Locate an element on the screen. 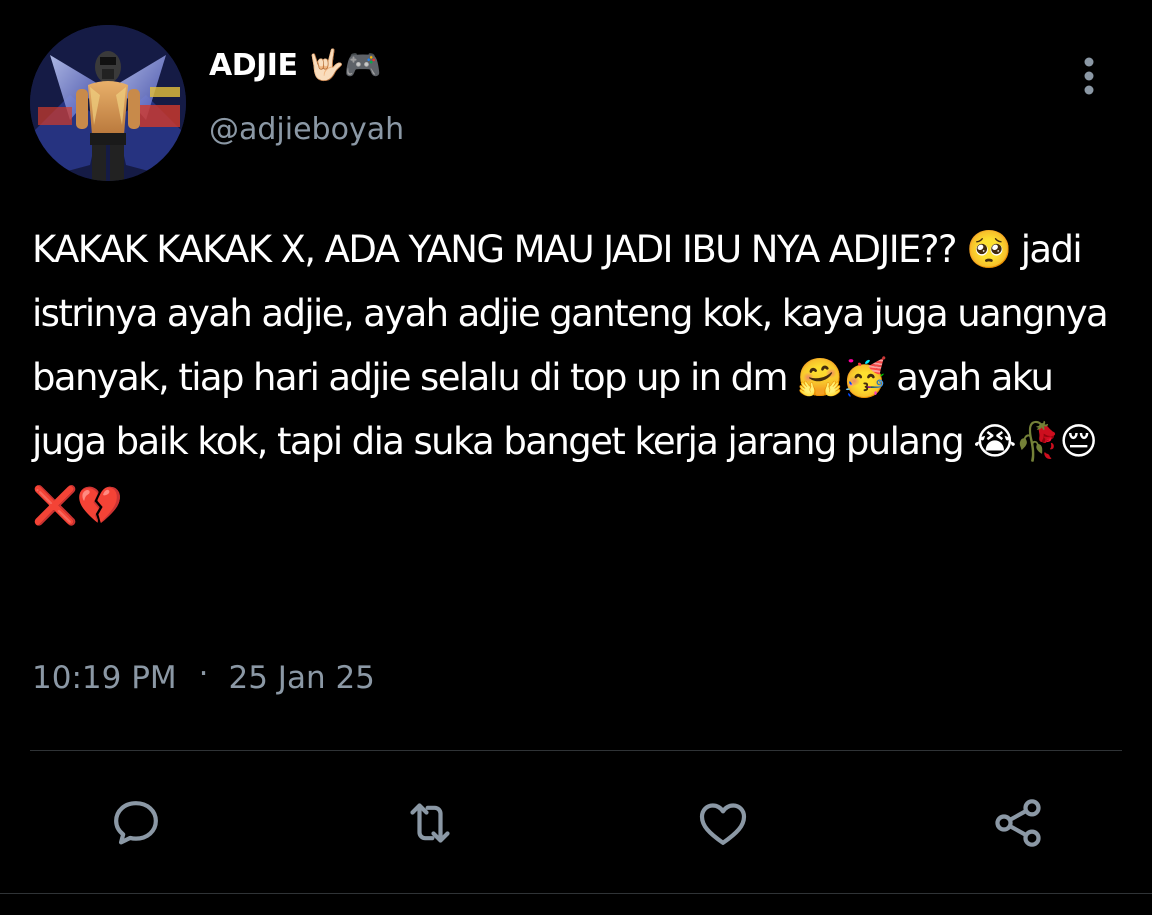 The height and width of the screenshot is (915, 1152). avatar is located at coordinates (108, 103).